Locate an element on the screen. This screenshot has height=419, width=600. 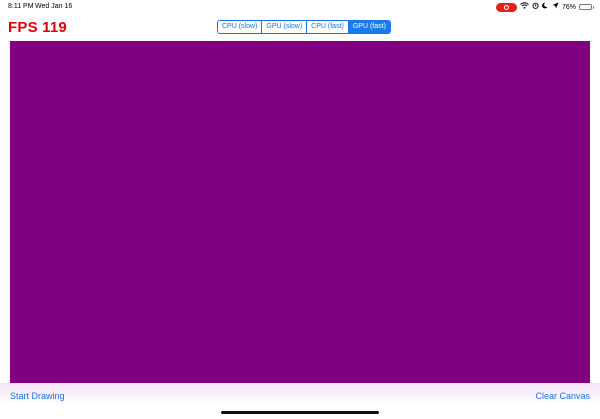
segment-gpu-slow: GPU (slow) is located at coordinates (285, 27).